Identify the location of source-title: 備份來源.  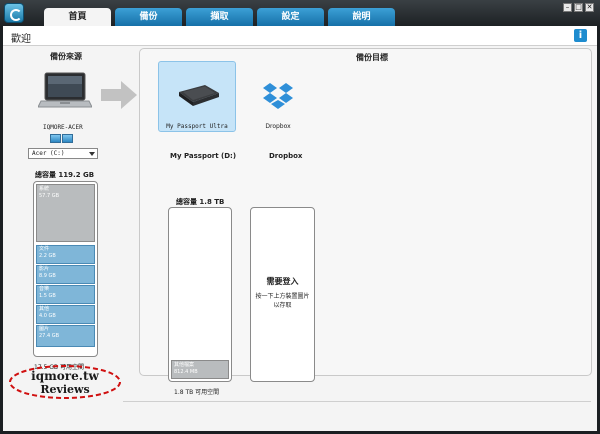
(66, 56).